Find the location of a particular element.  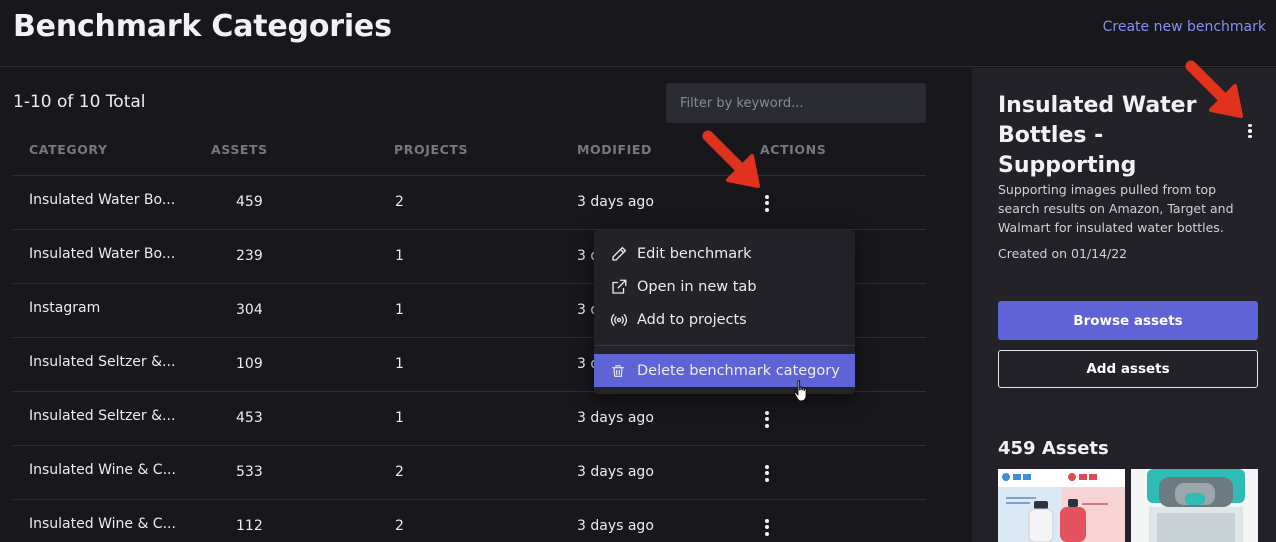

assets-count: 453 is located at coordinates (249, 418).